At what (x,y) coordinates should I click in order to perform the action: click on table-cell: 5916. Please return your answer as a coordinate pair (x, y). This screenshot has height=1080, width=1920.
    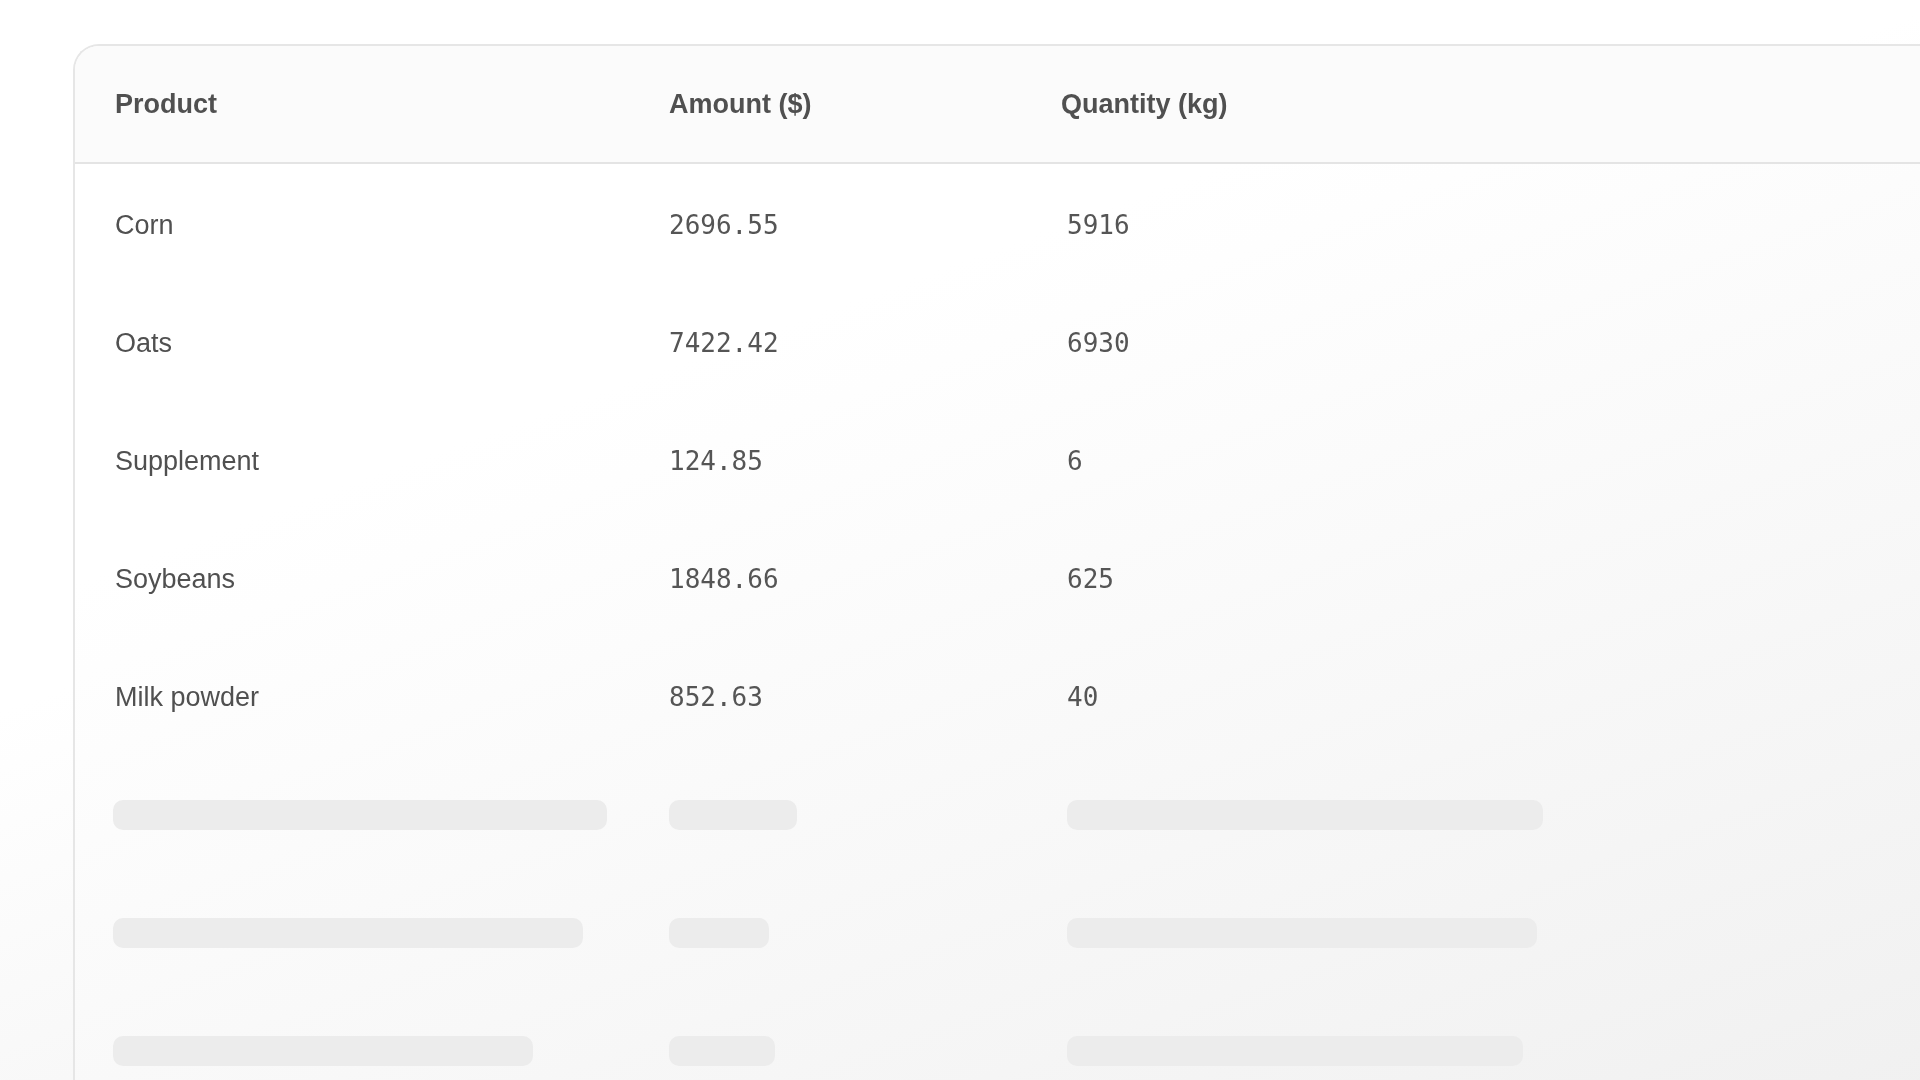
    Looking at the image, I should click on (1098, 225).